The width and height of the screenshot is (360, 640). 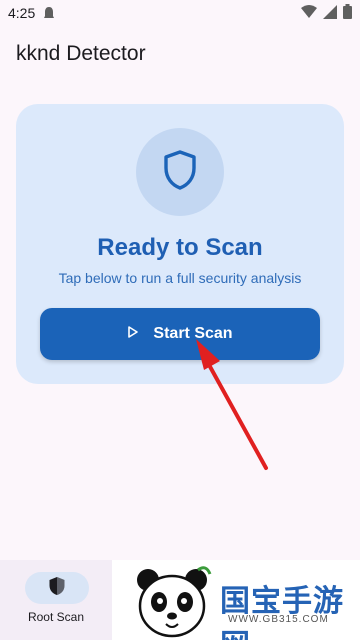 I want to click on battery-icon, so click(x=347, y=13).